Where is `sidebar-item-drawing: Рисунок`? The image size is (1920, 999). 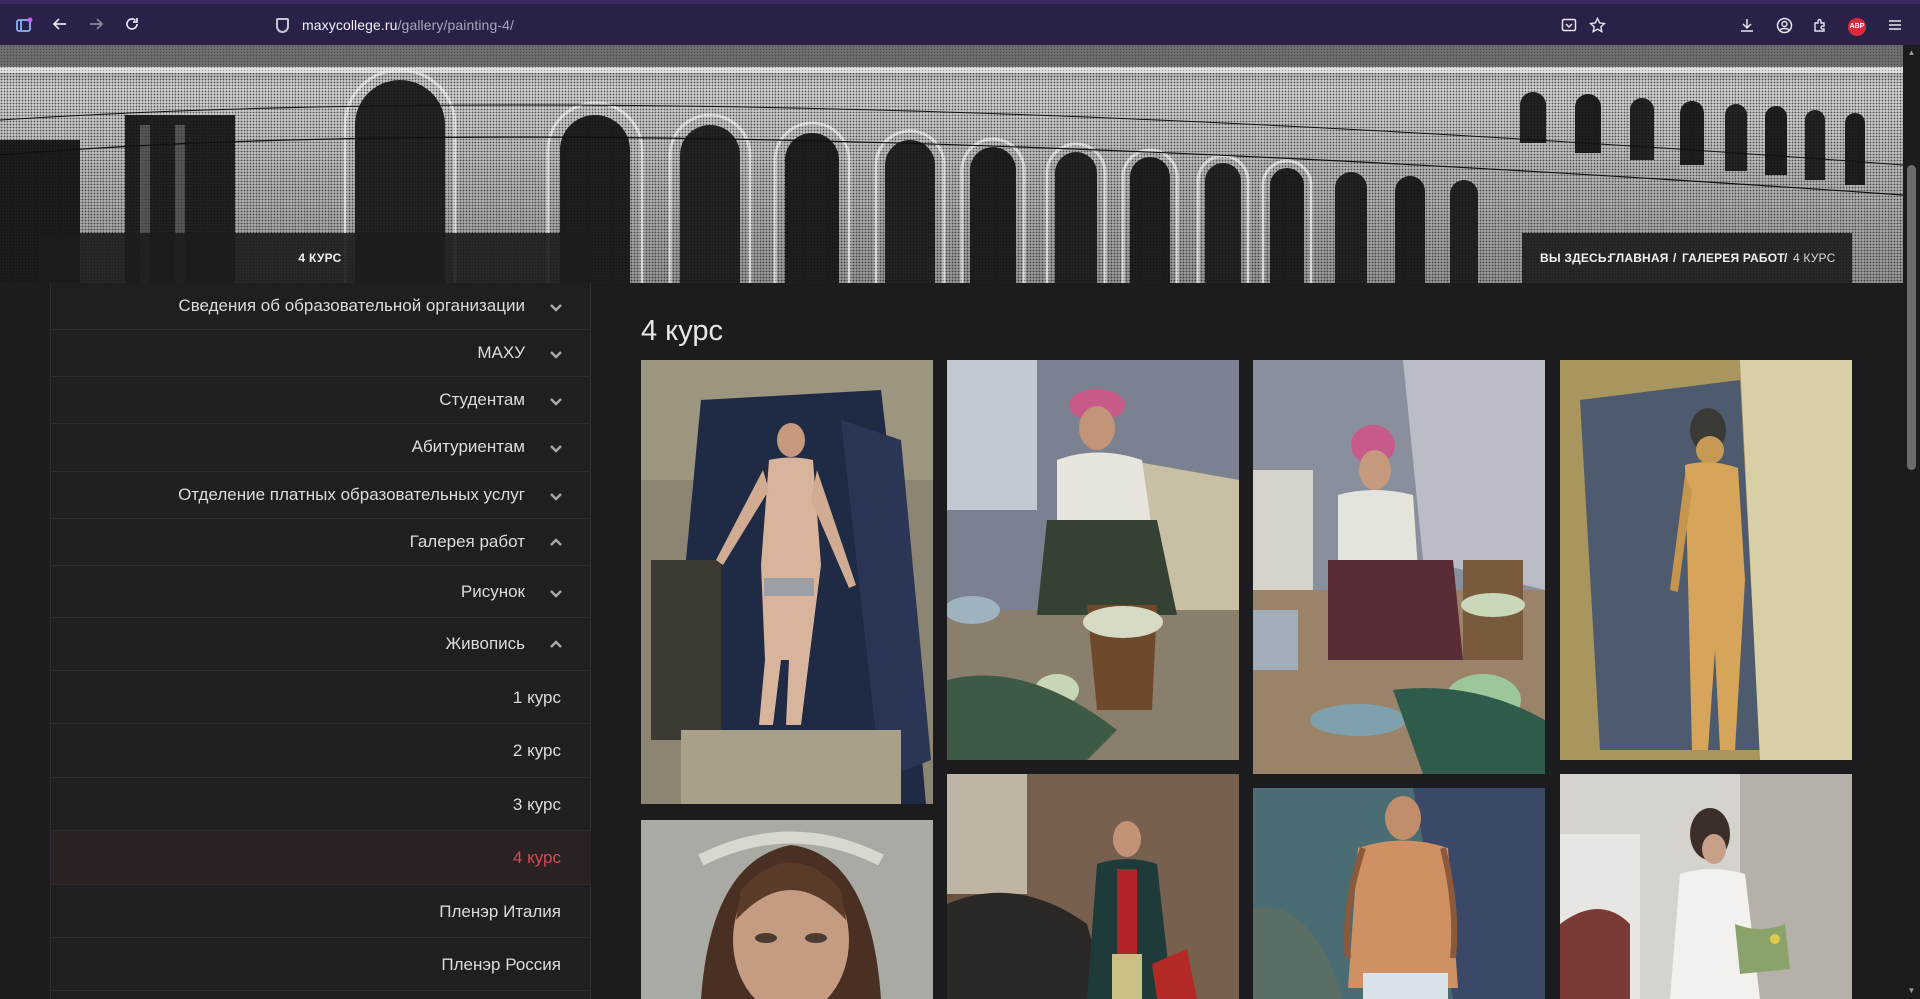
sidebar-item-drawing: Рисунок is located at coordinates (321, 592).